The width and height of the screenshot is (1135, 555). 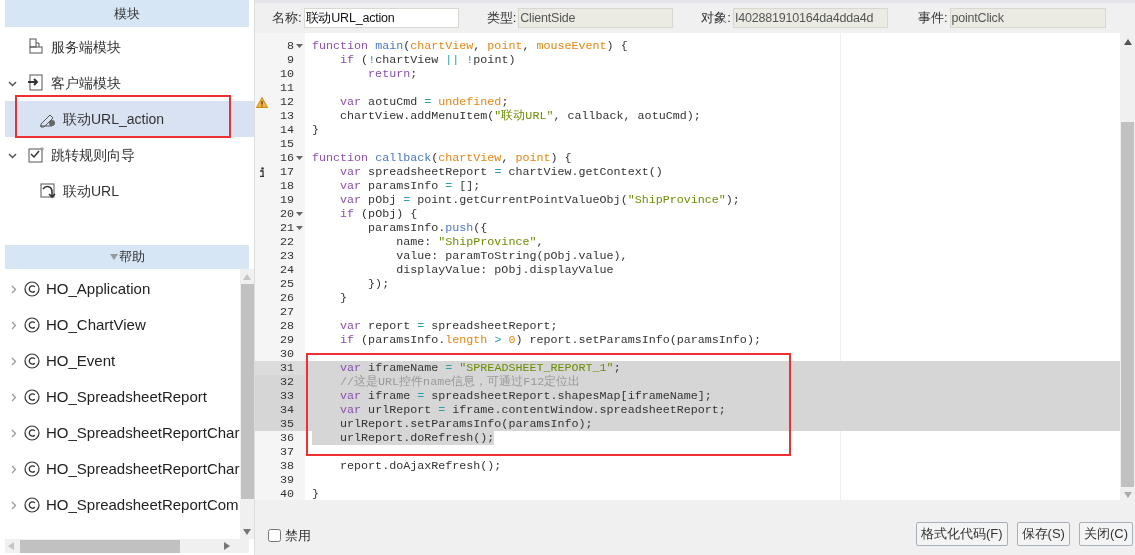 What do you see at coordinates (129, 191) in the screenshot?
I see `tree-item: 联动URL` at bounding box center [129, 191].